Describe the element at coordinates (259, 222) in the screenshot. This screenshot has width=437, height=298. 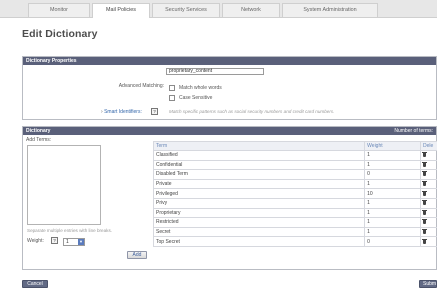
I see `term-cell: Restricted` at that location.